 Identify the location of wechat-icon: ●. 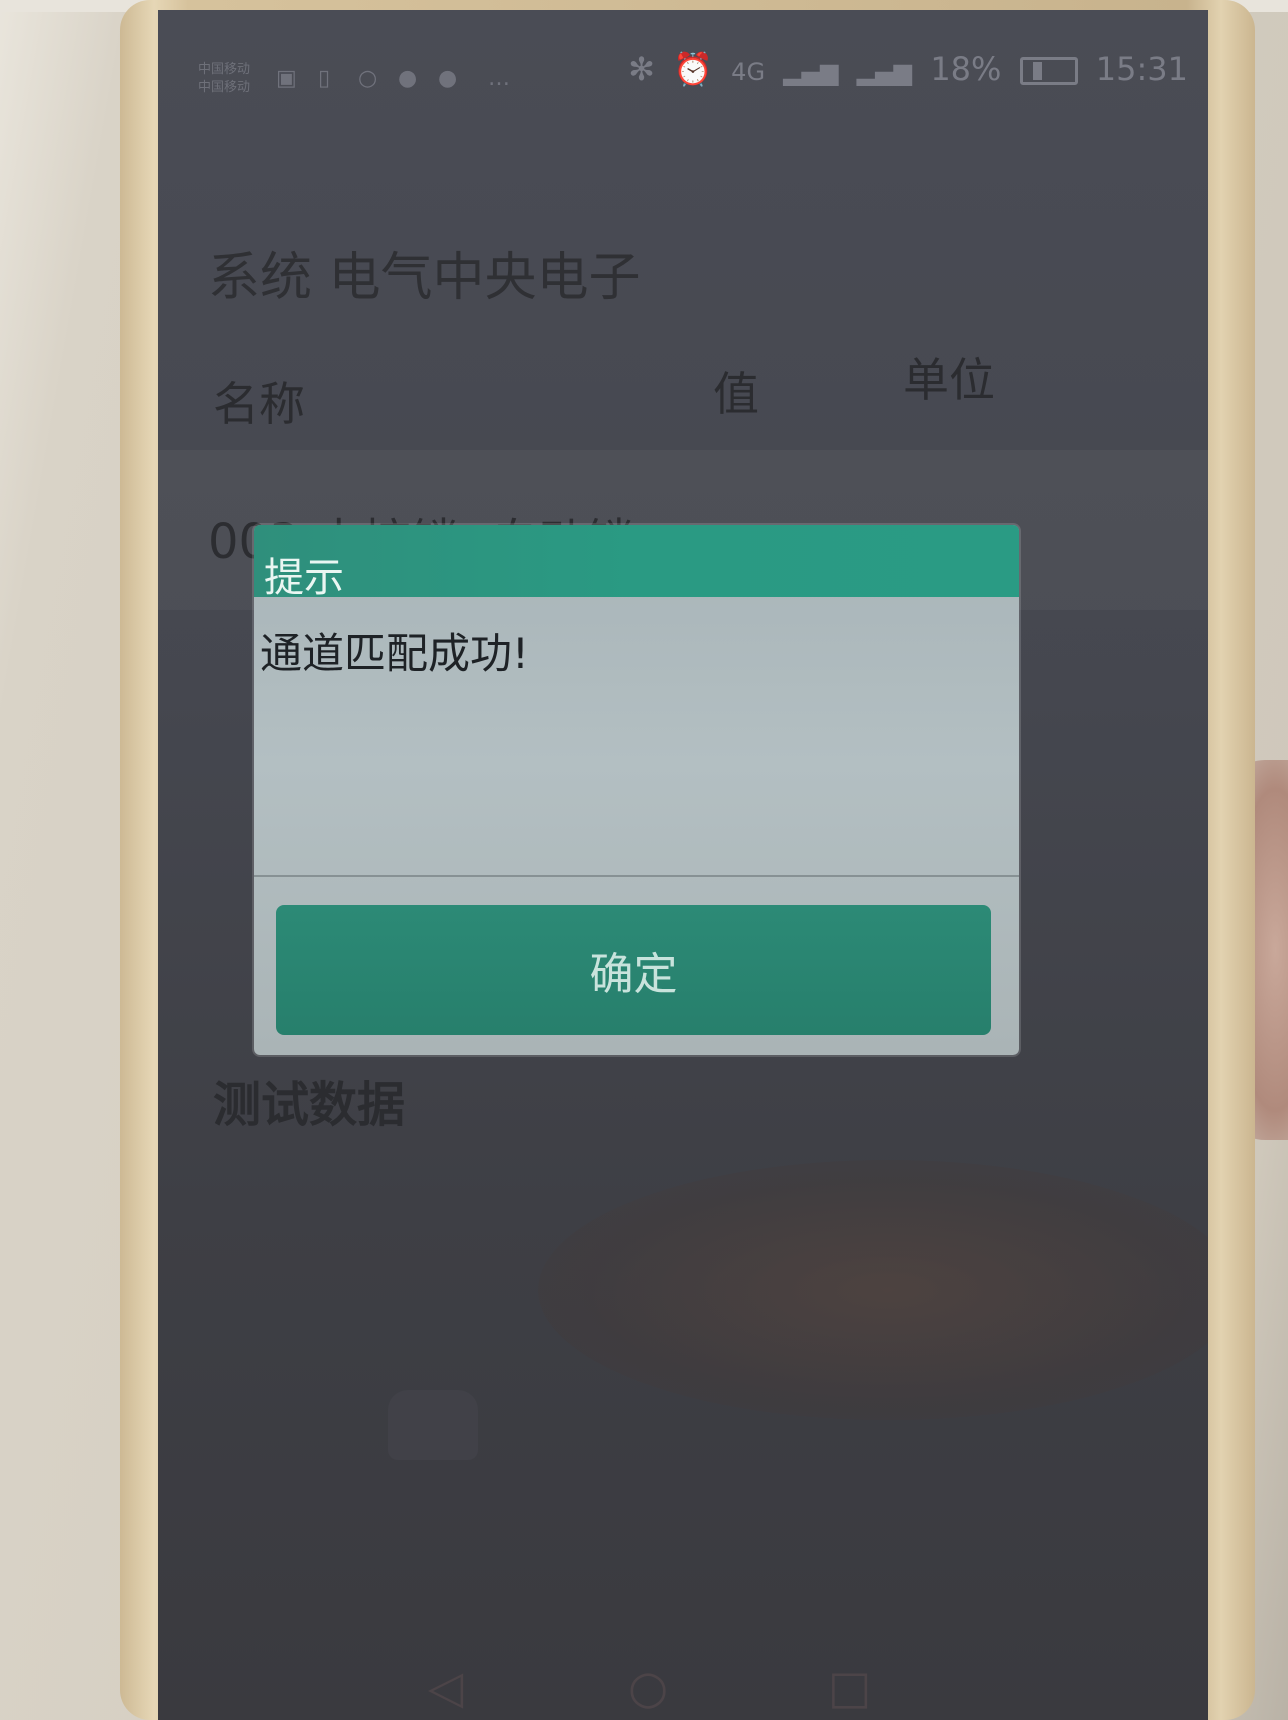
(408, 78).